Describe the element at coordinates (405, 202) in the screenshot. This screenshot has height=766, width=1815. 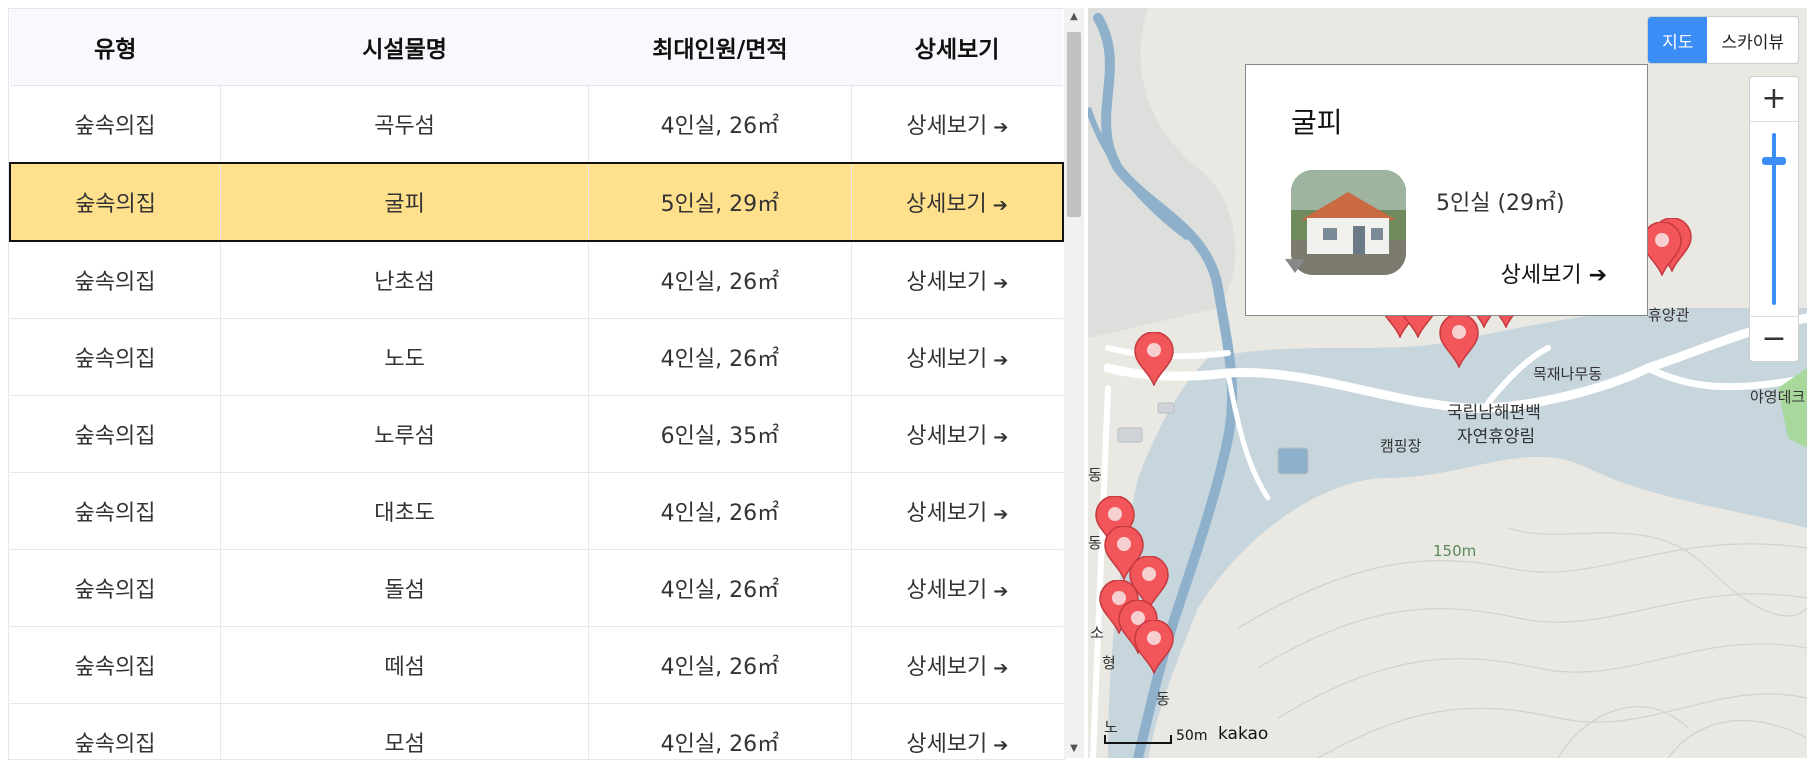
I see `cell-name: 굴피` at that location.